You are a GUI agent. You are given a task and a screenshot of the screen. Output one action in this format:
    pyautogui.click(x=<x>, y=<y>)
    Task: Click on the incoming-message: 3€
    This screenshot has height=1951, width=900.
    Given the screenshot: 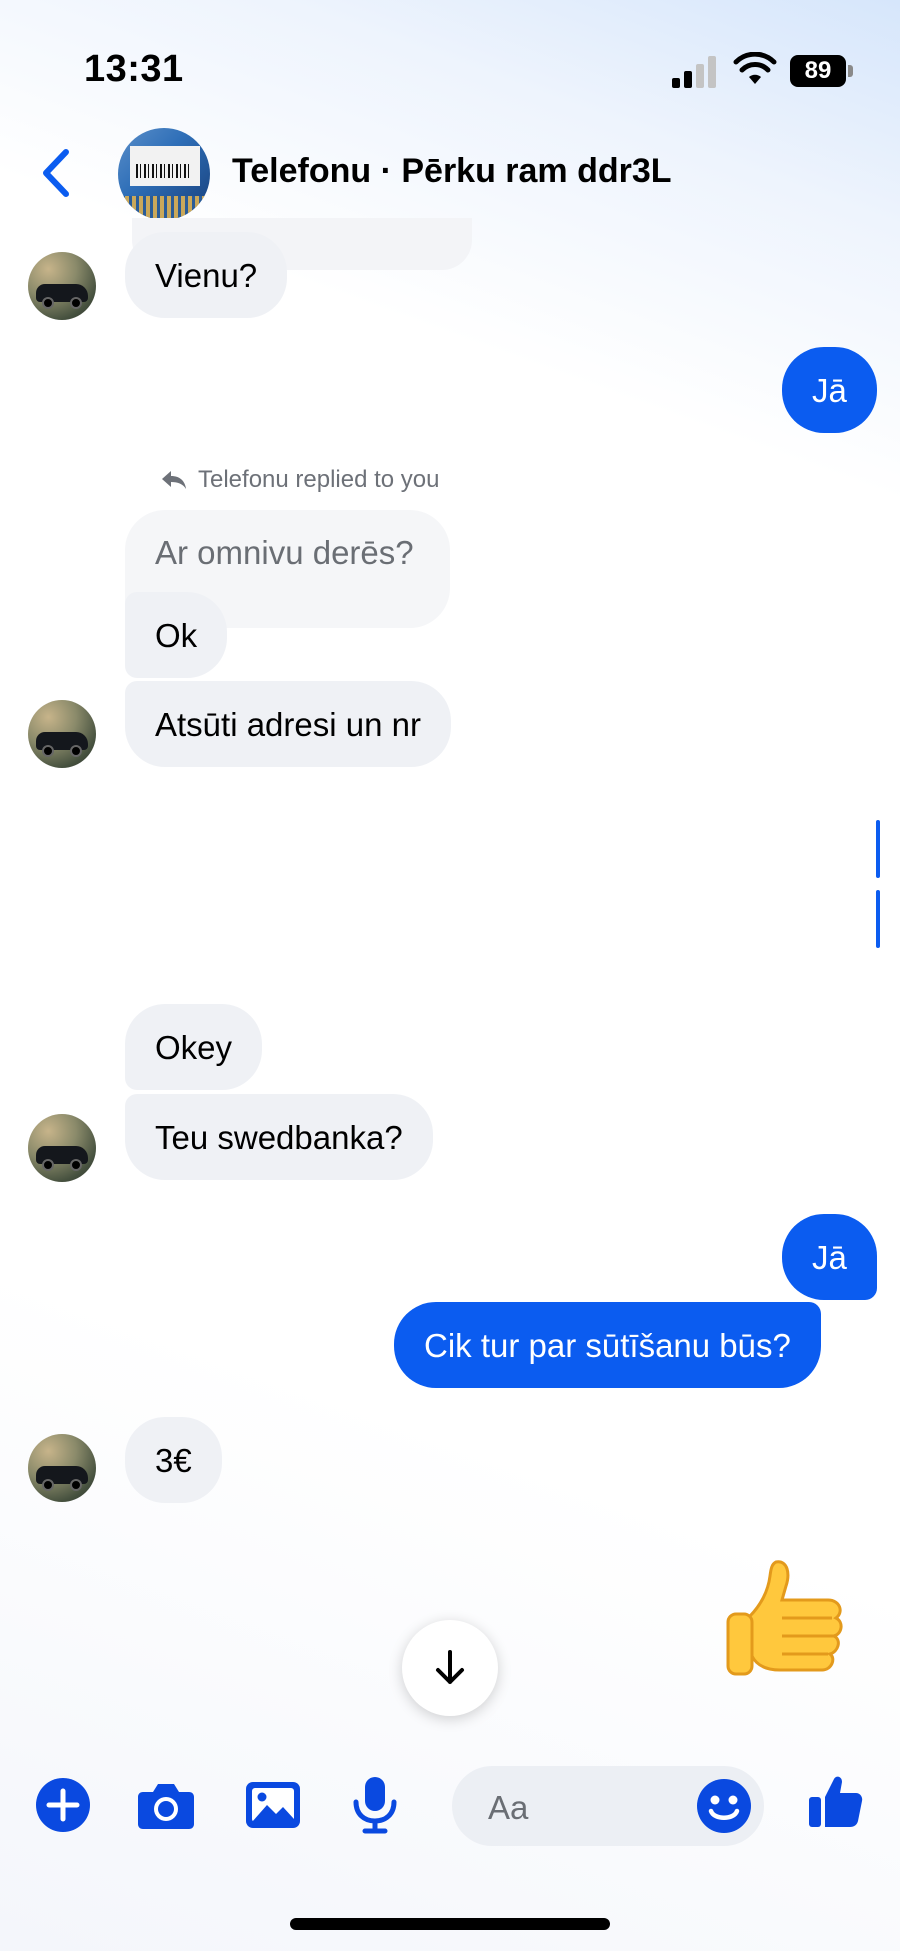 What is the action you would take?
    pyautogui.click(x=173, y=1460)
    